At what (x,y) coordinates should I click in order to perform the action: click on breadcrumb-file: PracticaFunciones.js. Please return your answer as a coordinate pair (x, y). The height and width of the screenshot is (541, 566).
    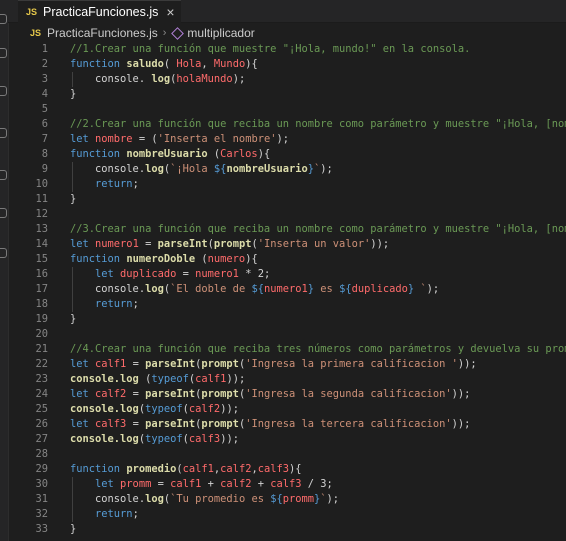
    Looking at the image, I should click on (102, 33).